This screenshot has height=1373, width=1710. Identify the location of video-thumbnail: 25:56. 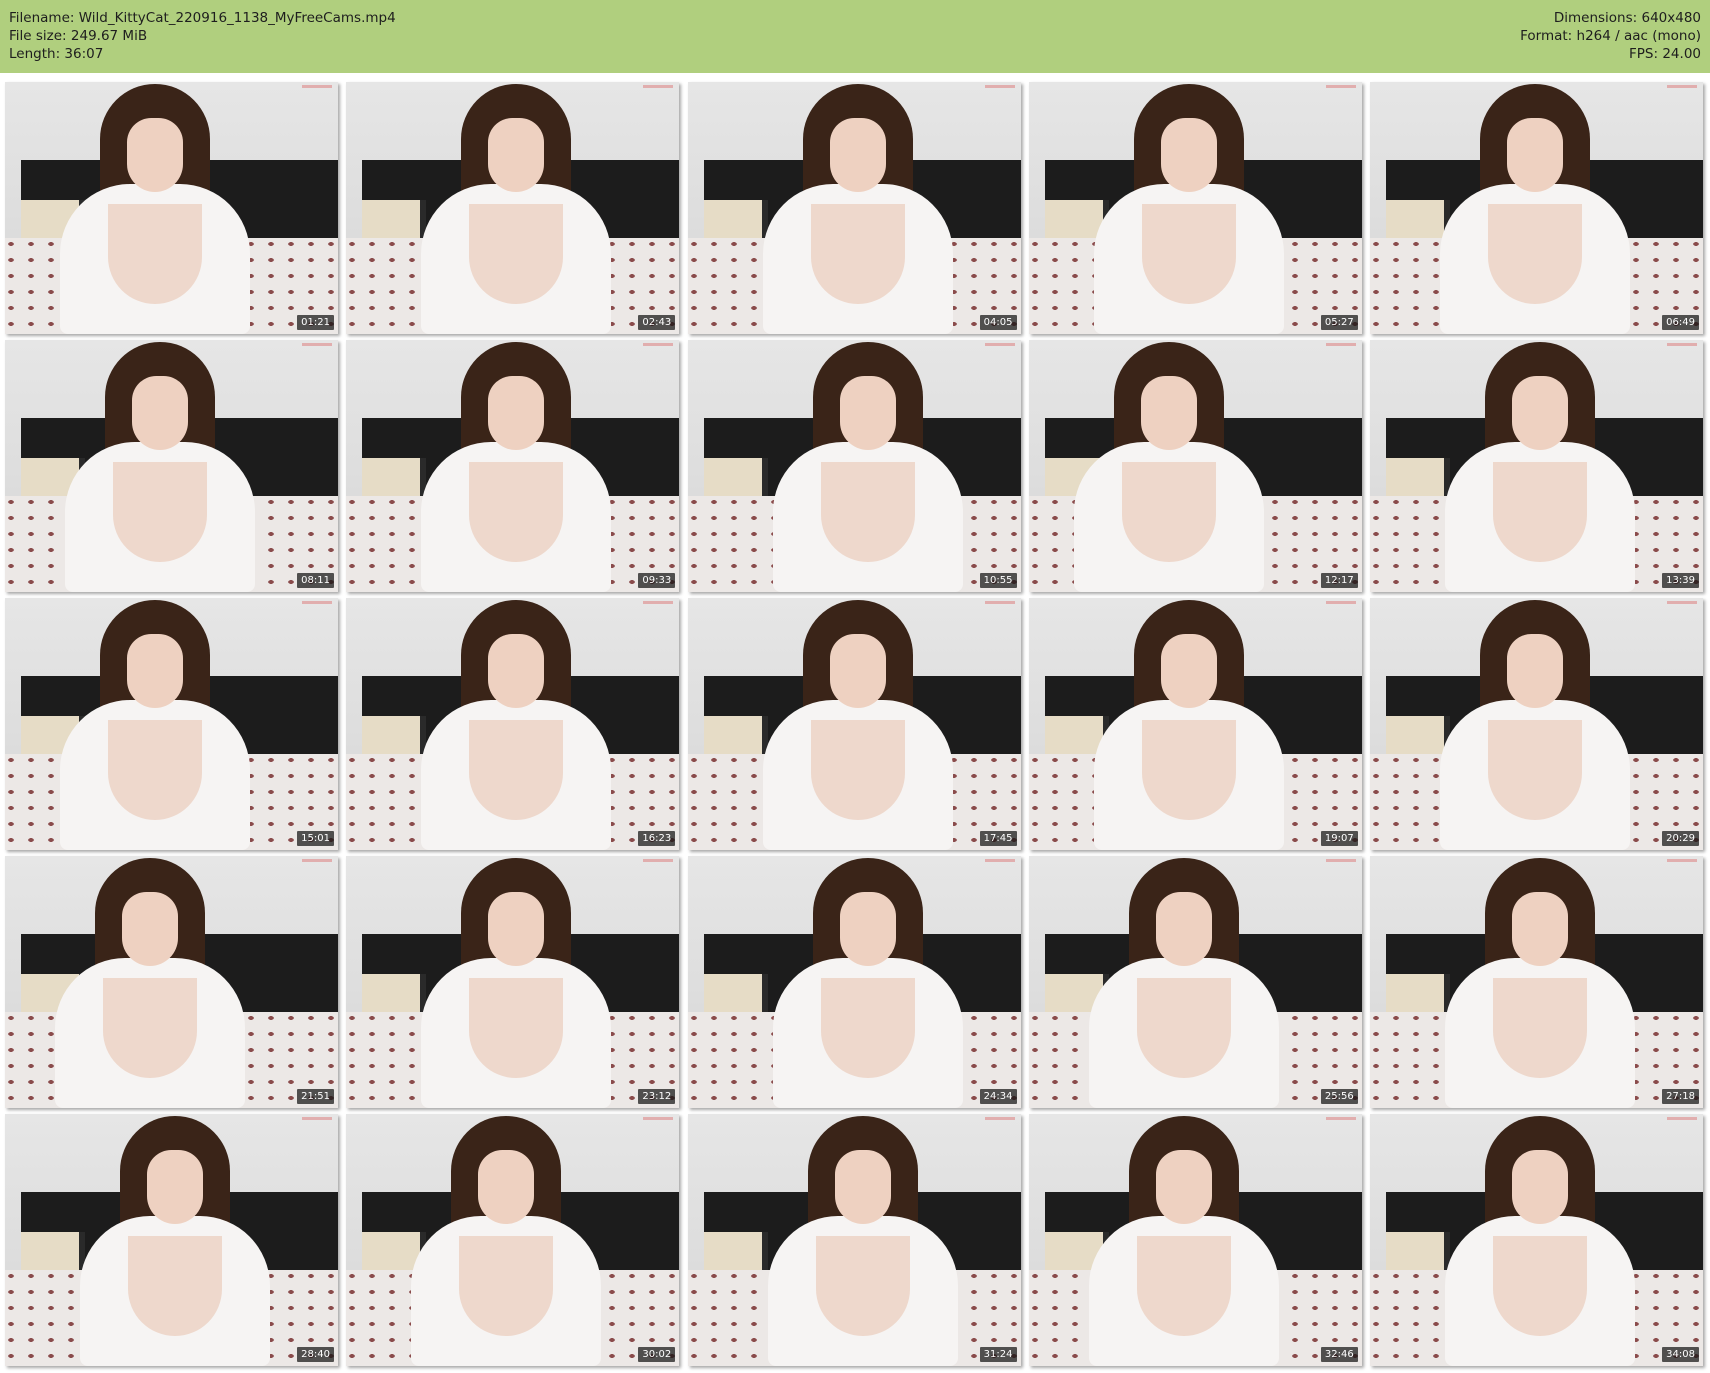
(1195, 982).